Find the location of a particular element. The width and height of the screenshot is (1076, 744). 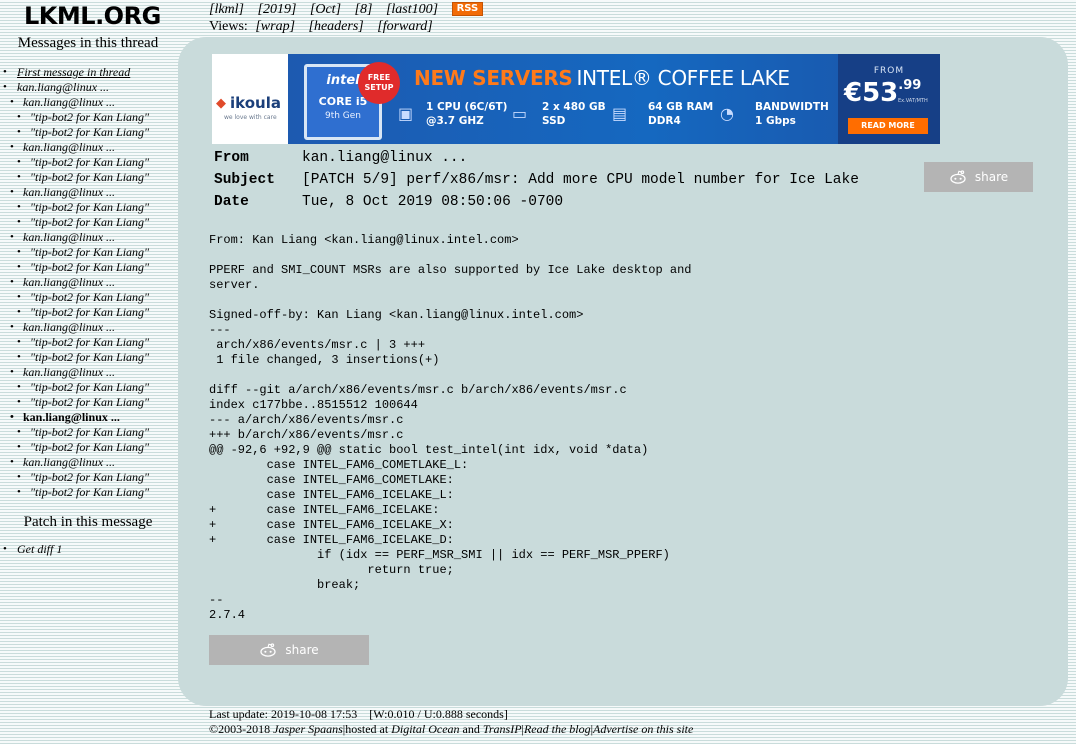

ad-read-more-button: READ MORE is located at coordinates (888, 126).